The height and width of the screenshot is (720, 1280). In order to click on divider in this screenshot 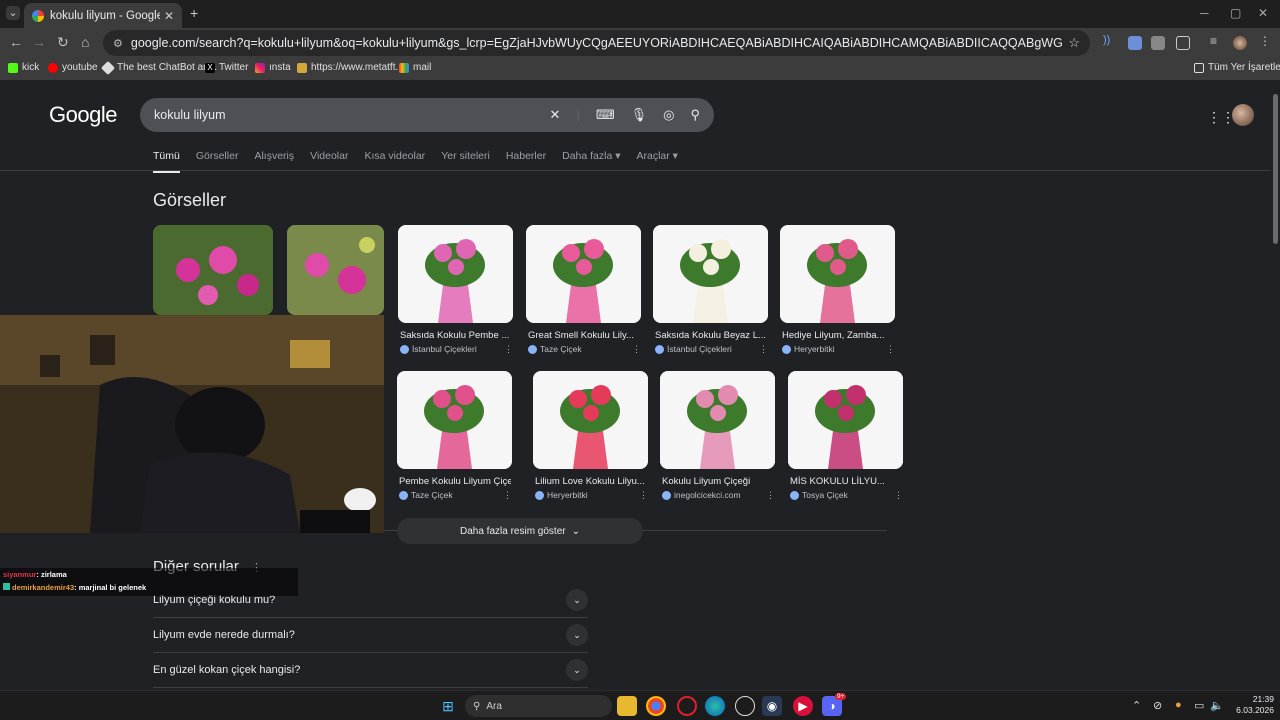, I will do `click(635, 170)`.